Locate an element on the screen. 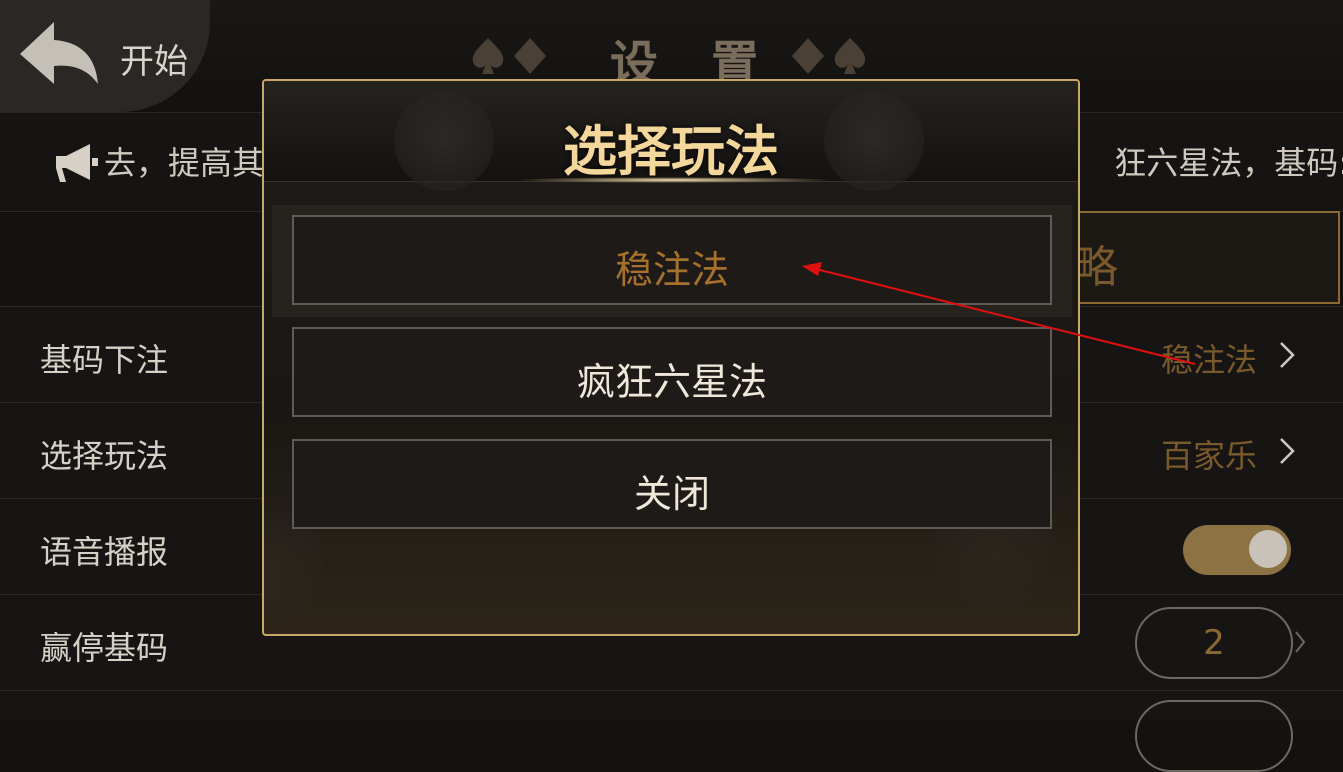  right-suit-decoration is located at coordinates (829, 56).